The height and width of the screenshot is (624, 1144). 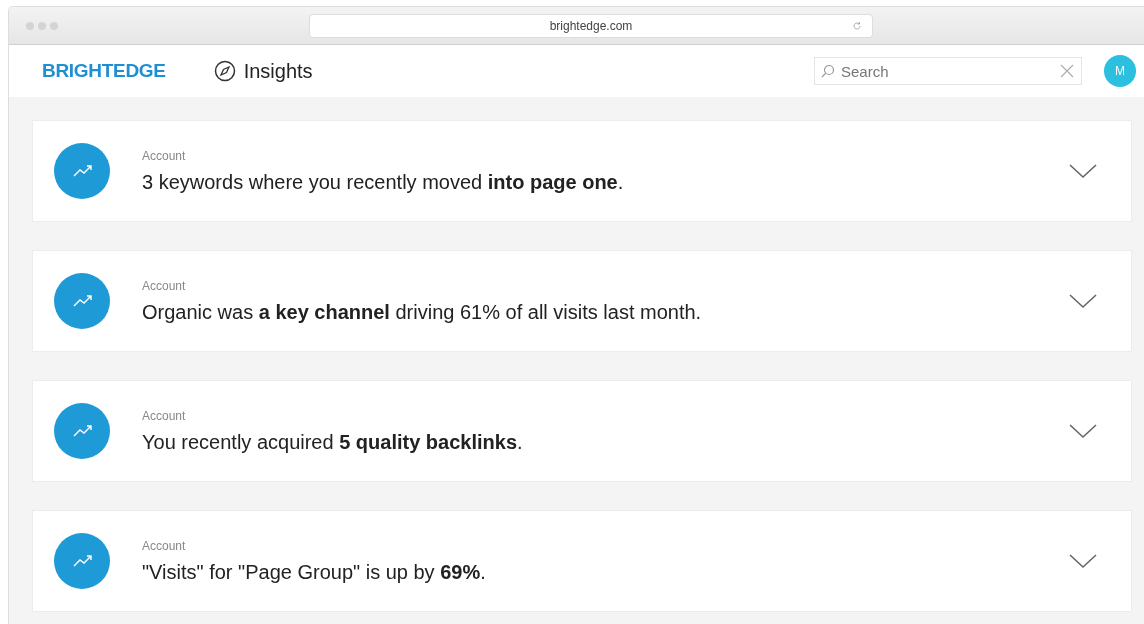 What do you see at coordinates (828, 71) in the screenshot?
I see `search-icon` at bounding box center [828, 71].